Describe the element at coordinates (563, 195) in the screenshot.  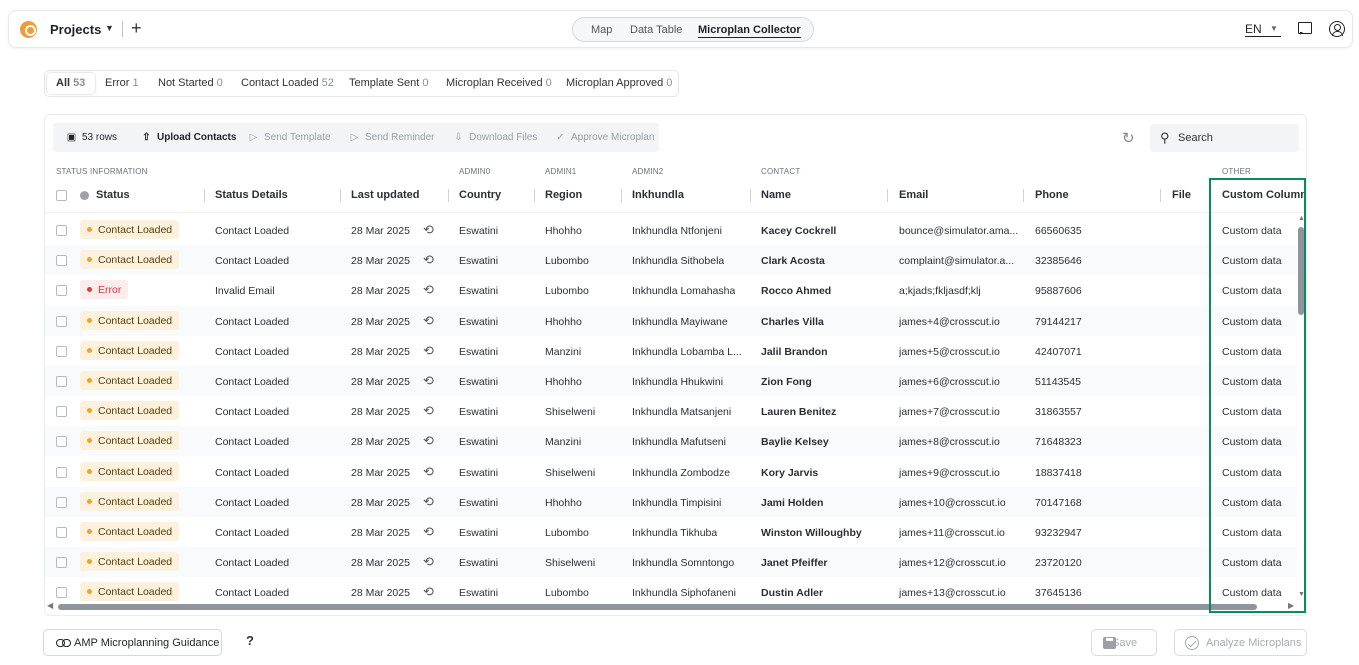
I see `col-region: Region` at that location.